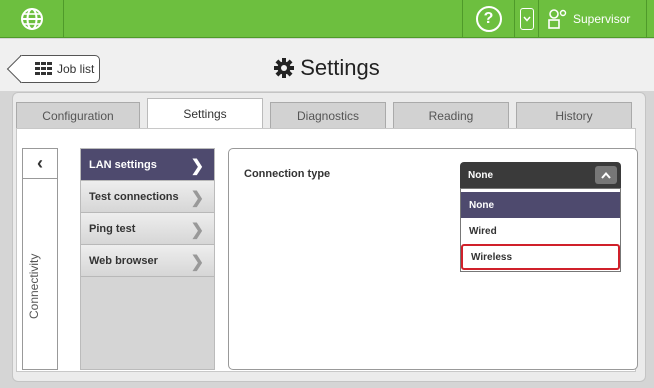 The height and width of the screenshot is (388, 654). What do you see at coordinates (327, 19) in the screenshot?
I see `top-bar: ? Supervisor` at bounding box center [327, 19].